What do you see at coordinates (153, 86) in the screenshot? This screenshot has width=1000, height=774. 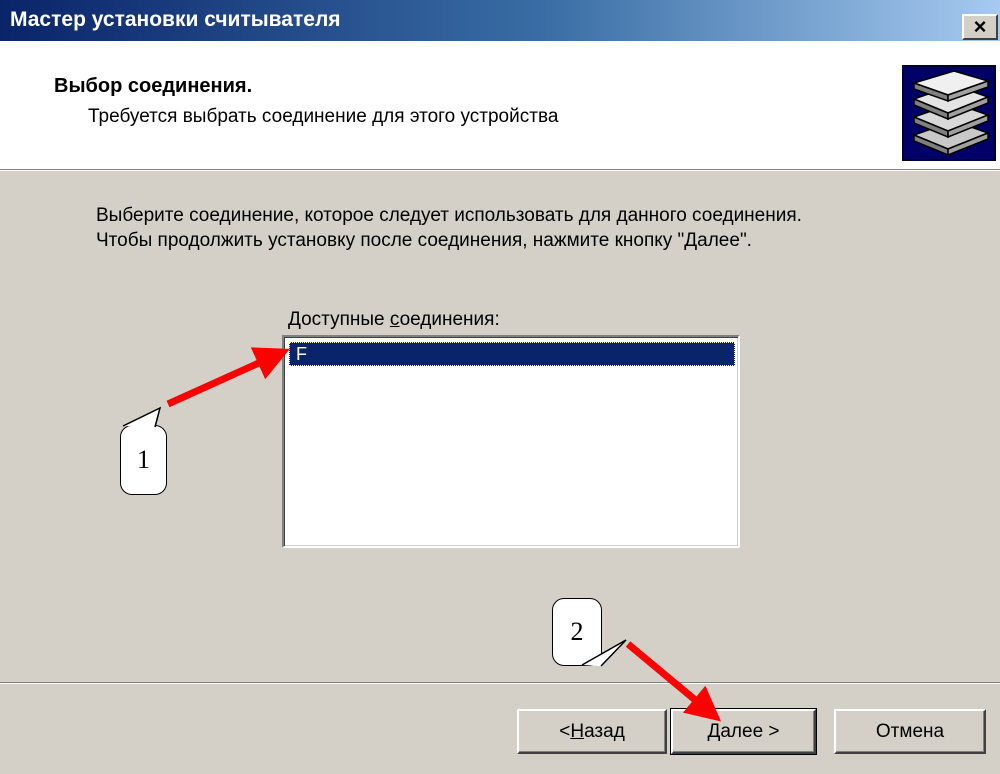 I see `page-title: Выбор соединения.` at bounding box center [153, 86].